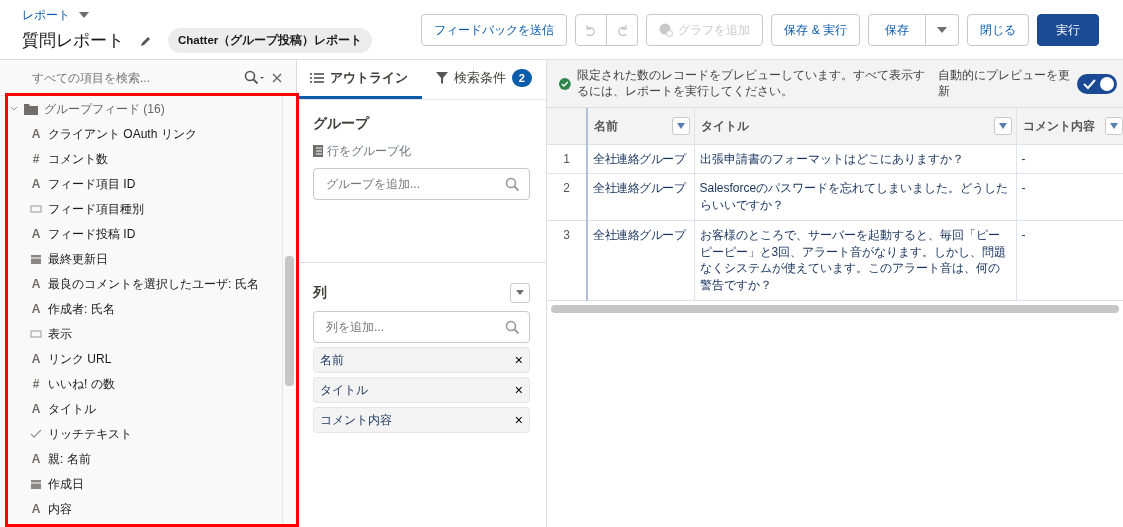 The width and height of the screenshot is (1123, 527). What do you see at coordinates (567, 197) in the screenshot?
I see `row-number: 2` at bounding box center [567, 197].